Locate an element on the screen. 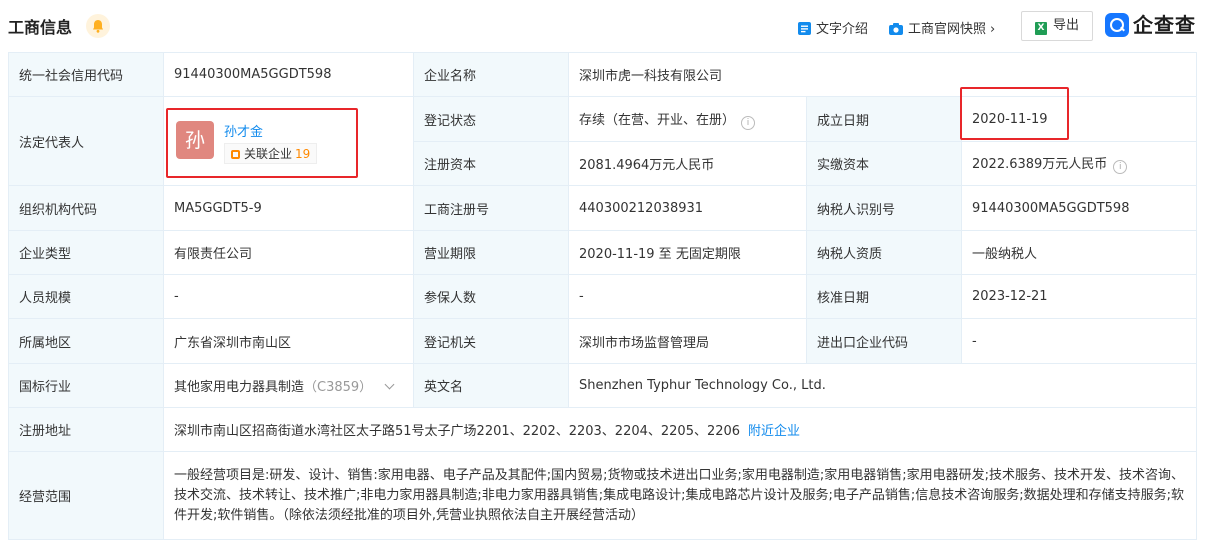  industry-cell: 其他家用电力器具制造（C3859） is located at coordinates (288, 385).